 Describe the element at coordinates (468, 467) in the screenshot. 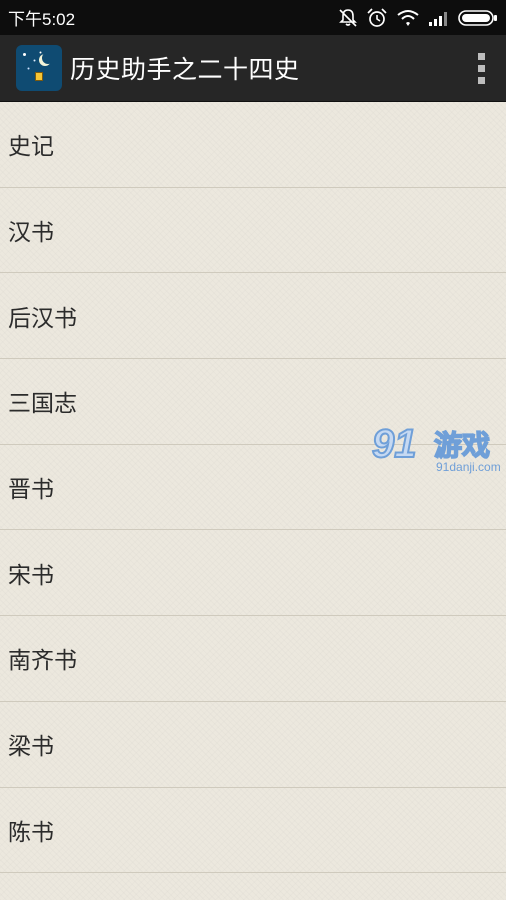

I see `watermark-url: 91danji.com` at that location.